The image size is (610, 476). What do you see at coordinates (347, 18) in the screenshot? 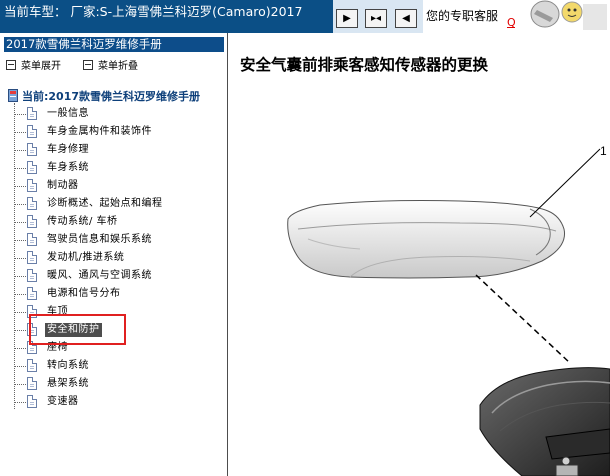
I see `play-right-icon: ▶` at bounding box center [347, 18].